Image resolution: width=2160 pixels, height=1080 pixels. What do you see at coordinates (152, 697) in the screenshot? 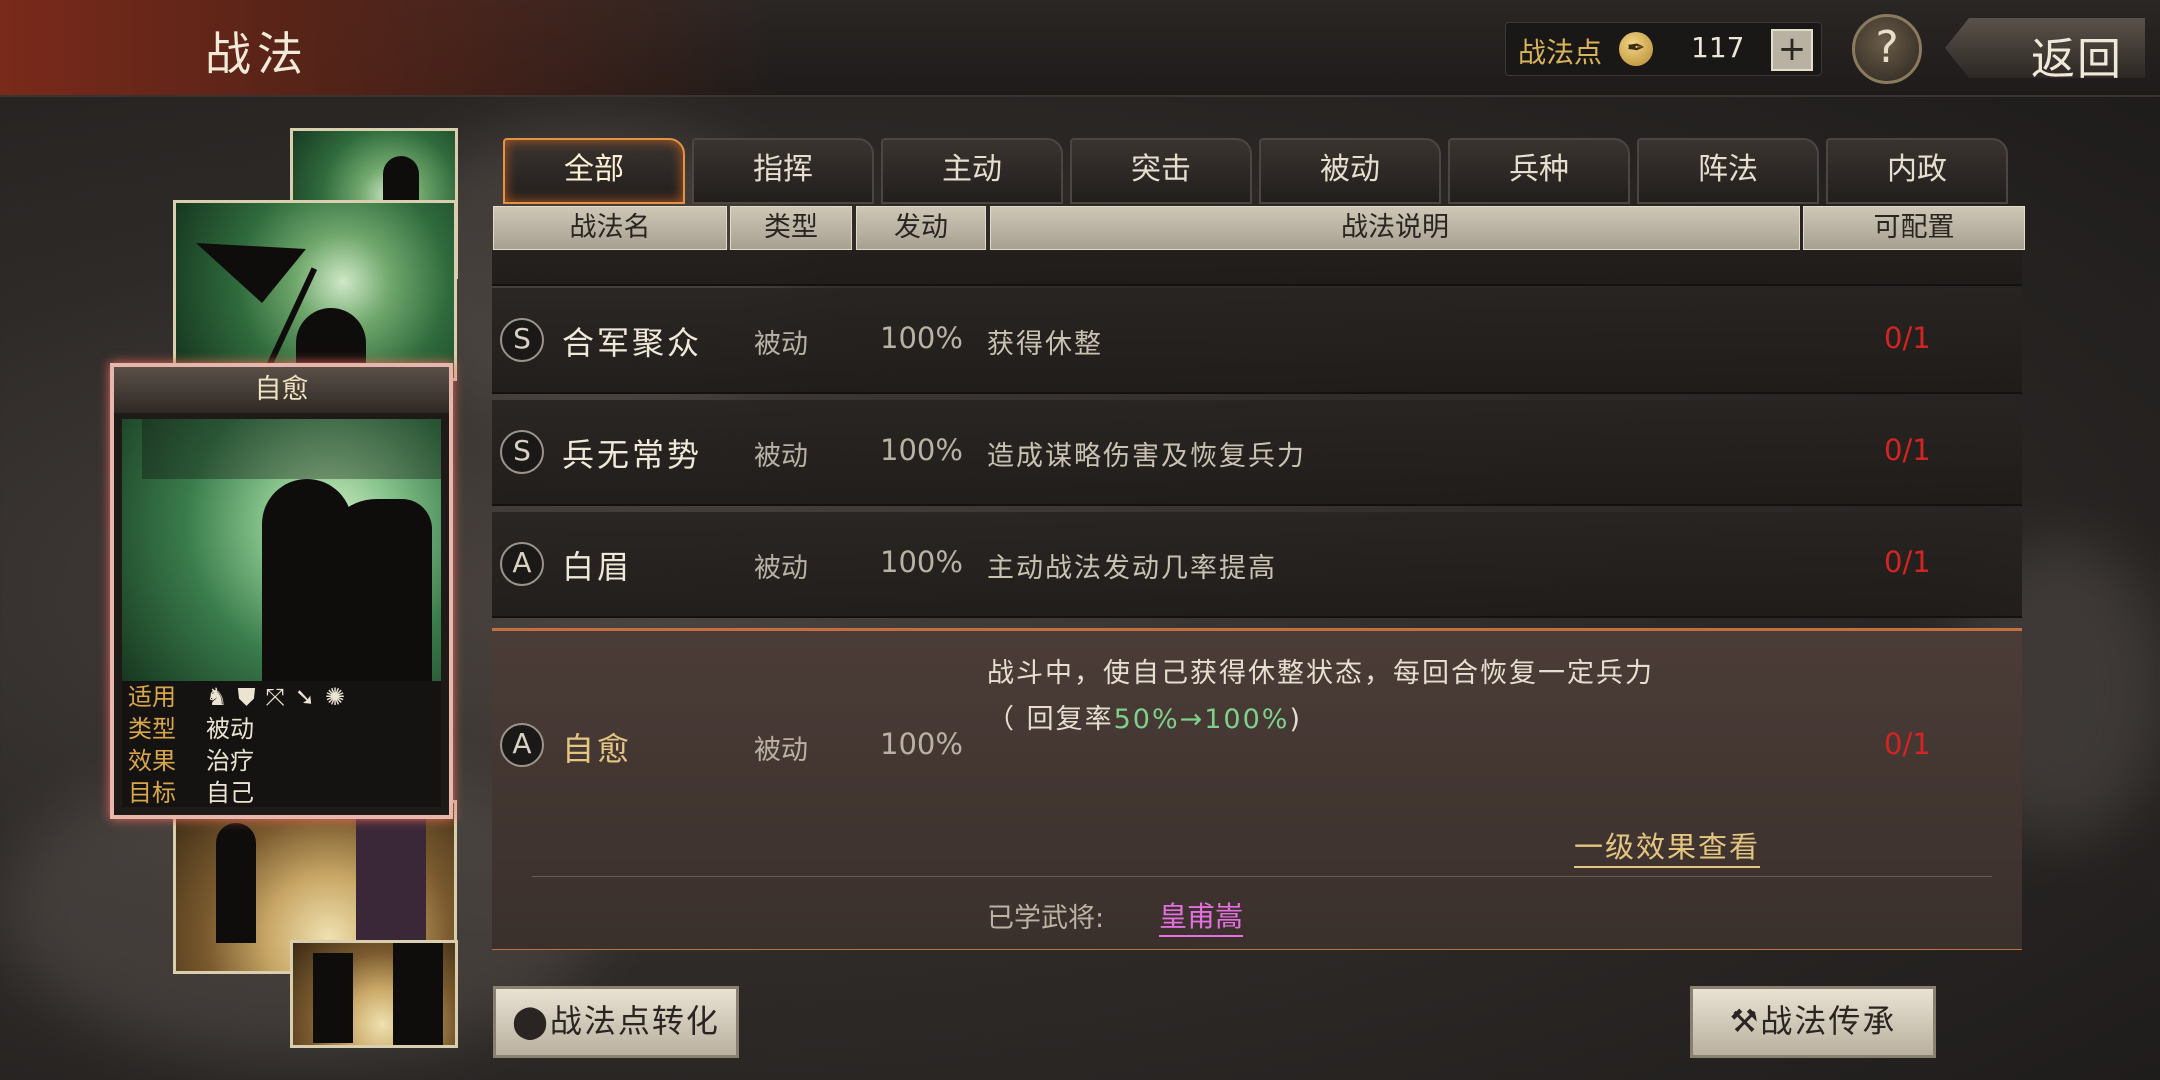
I see `card-key: 适用` at bounding box center [152, 697].